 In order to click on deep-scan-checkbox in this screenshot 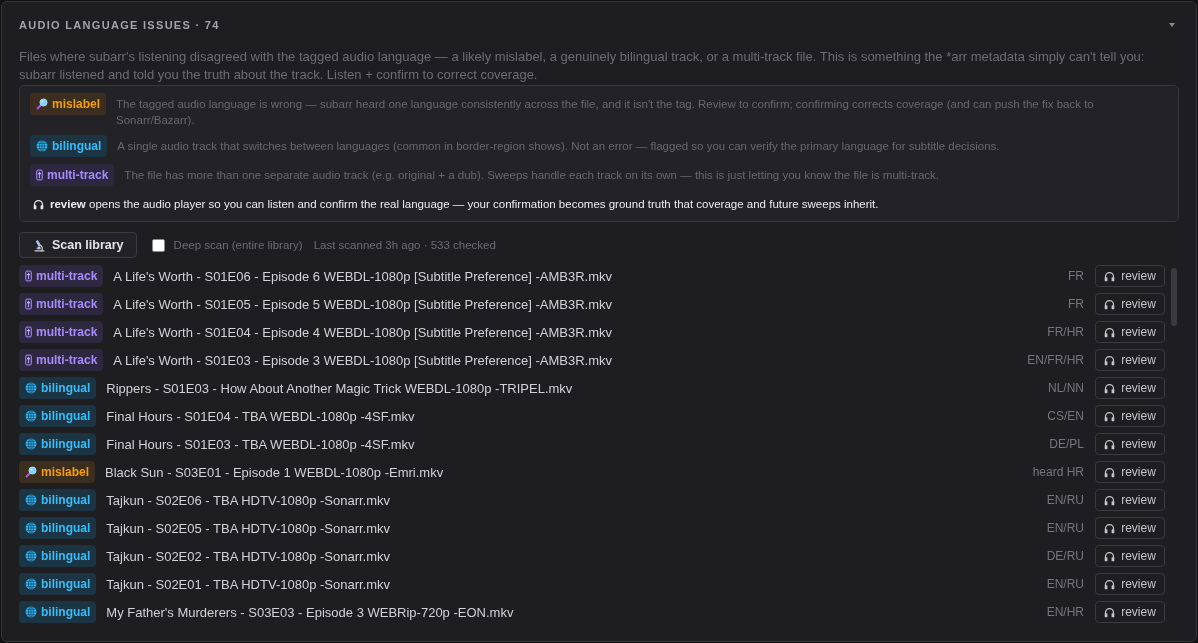, I will do `click(158, 245)`.